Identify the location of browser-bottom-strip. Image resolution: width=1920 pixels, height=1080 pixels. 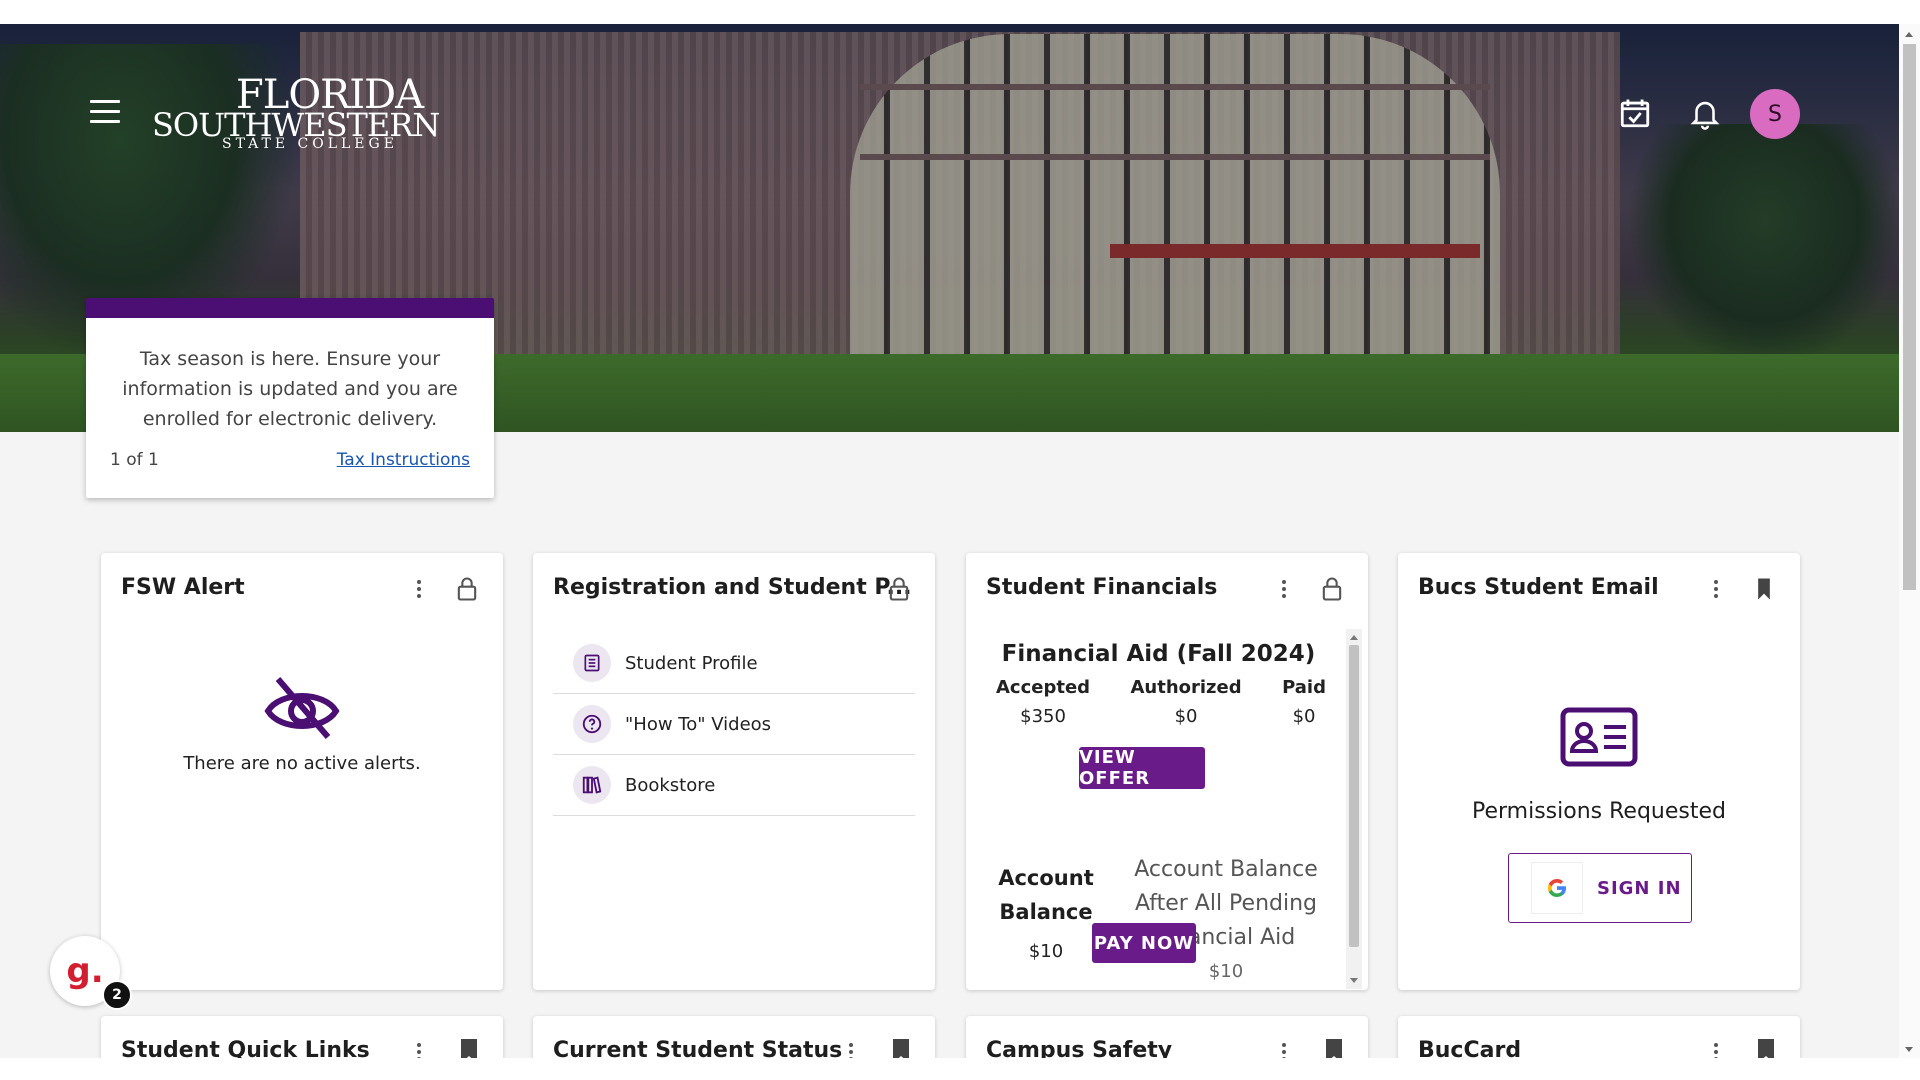
(960, 1069).